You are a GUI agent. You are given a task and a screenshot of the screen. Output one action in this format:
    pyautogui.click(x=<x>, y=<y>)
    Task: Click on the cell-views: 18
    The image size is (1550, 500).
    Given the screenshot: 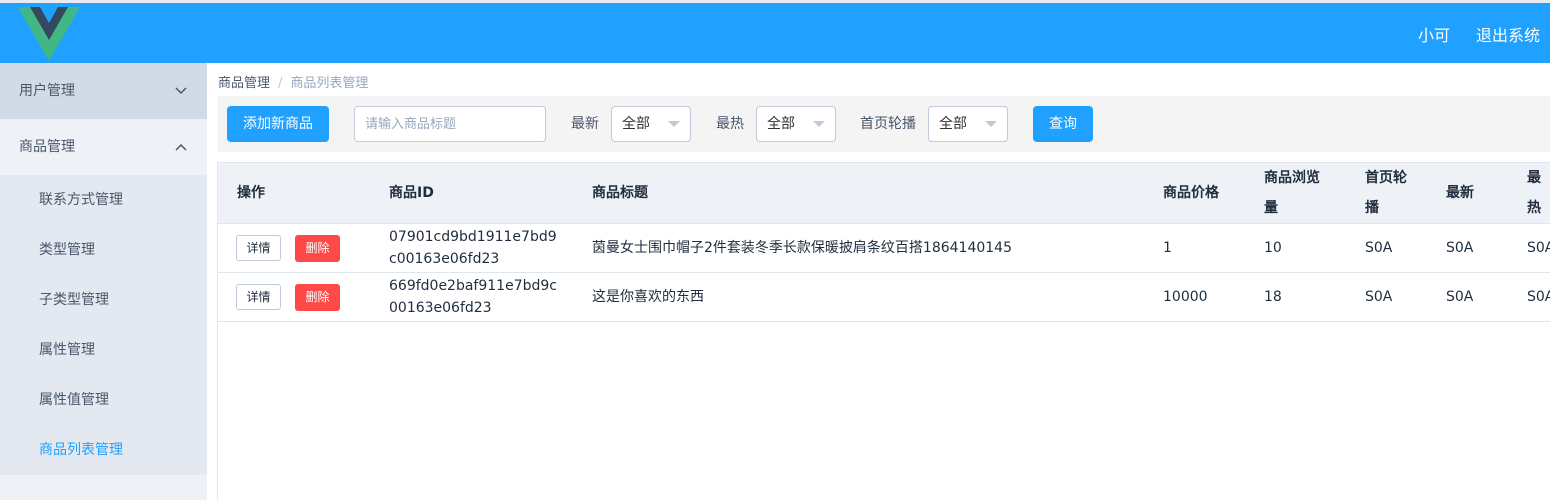 What is the action you would take?
    pyautogui.click(x=1273, y=297)
    